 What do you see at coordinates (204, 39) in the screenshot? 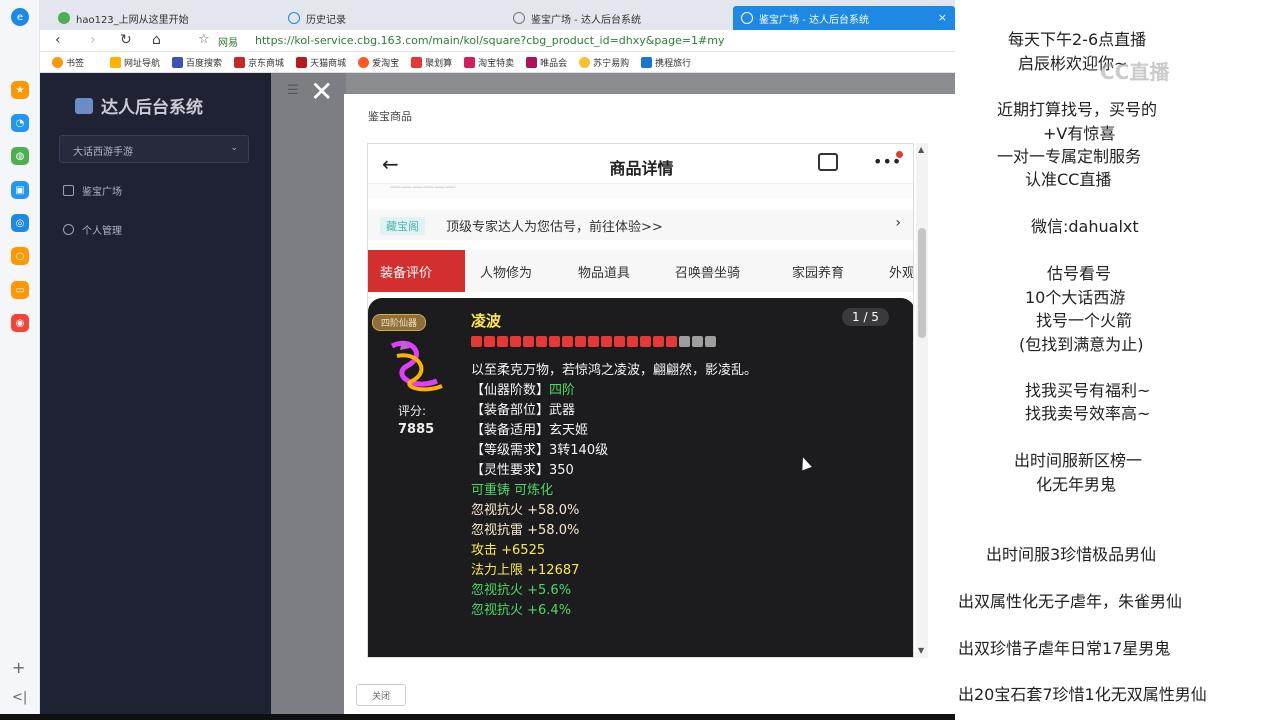
I see `bookmark-star-icon: ☆` at bounding box center [204, 39].